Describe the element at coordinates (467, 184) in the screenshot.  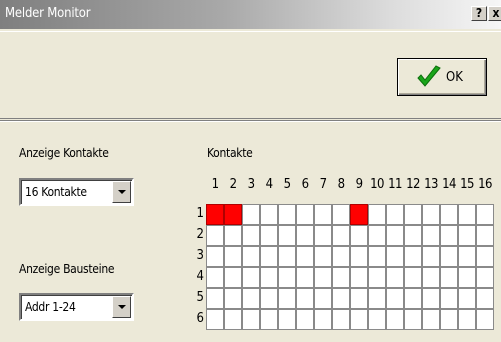
I see `column-header: 15` at that location.